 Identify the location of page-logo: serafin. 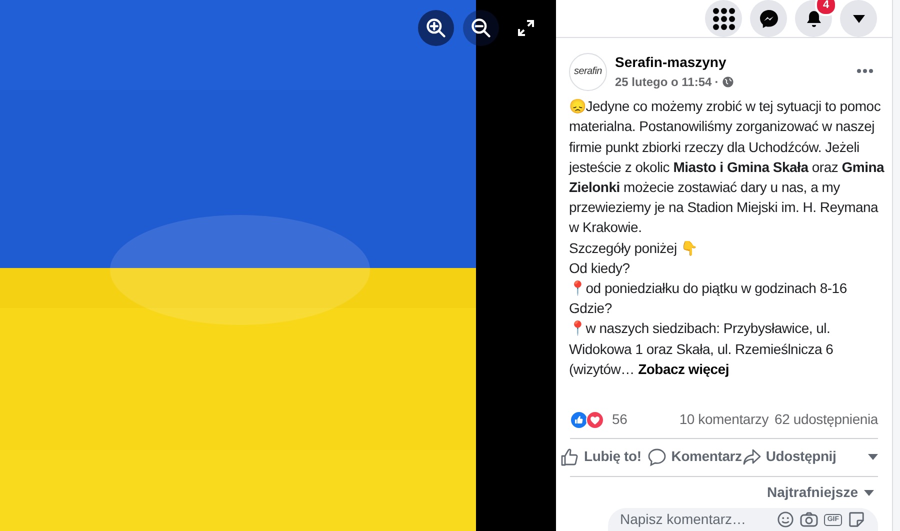
(588, 71).